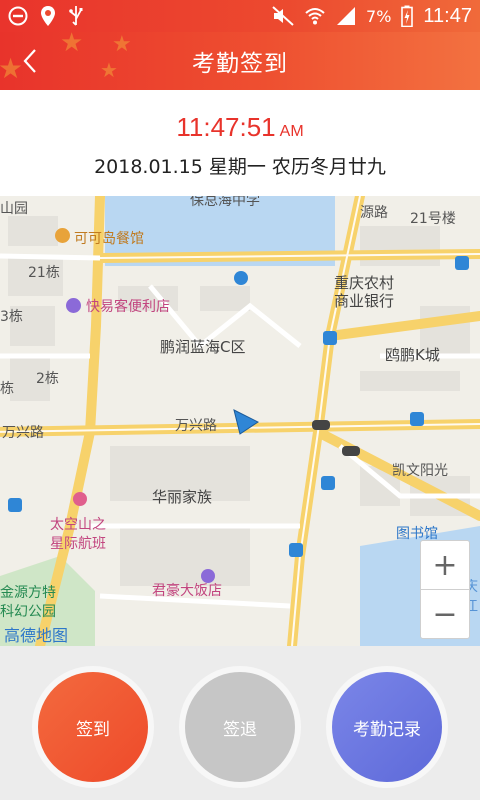 The height and width of the screenshot is (800, 480). What do you see at coordinates (182, 497) in the screenshot?
I see `map-label: 华丽家族` at bounding box center [182, 497].